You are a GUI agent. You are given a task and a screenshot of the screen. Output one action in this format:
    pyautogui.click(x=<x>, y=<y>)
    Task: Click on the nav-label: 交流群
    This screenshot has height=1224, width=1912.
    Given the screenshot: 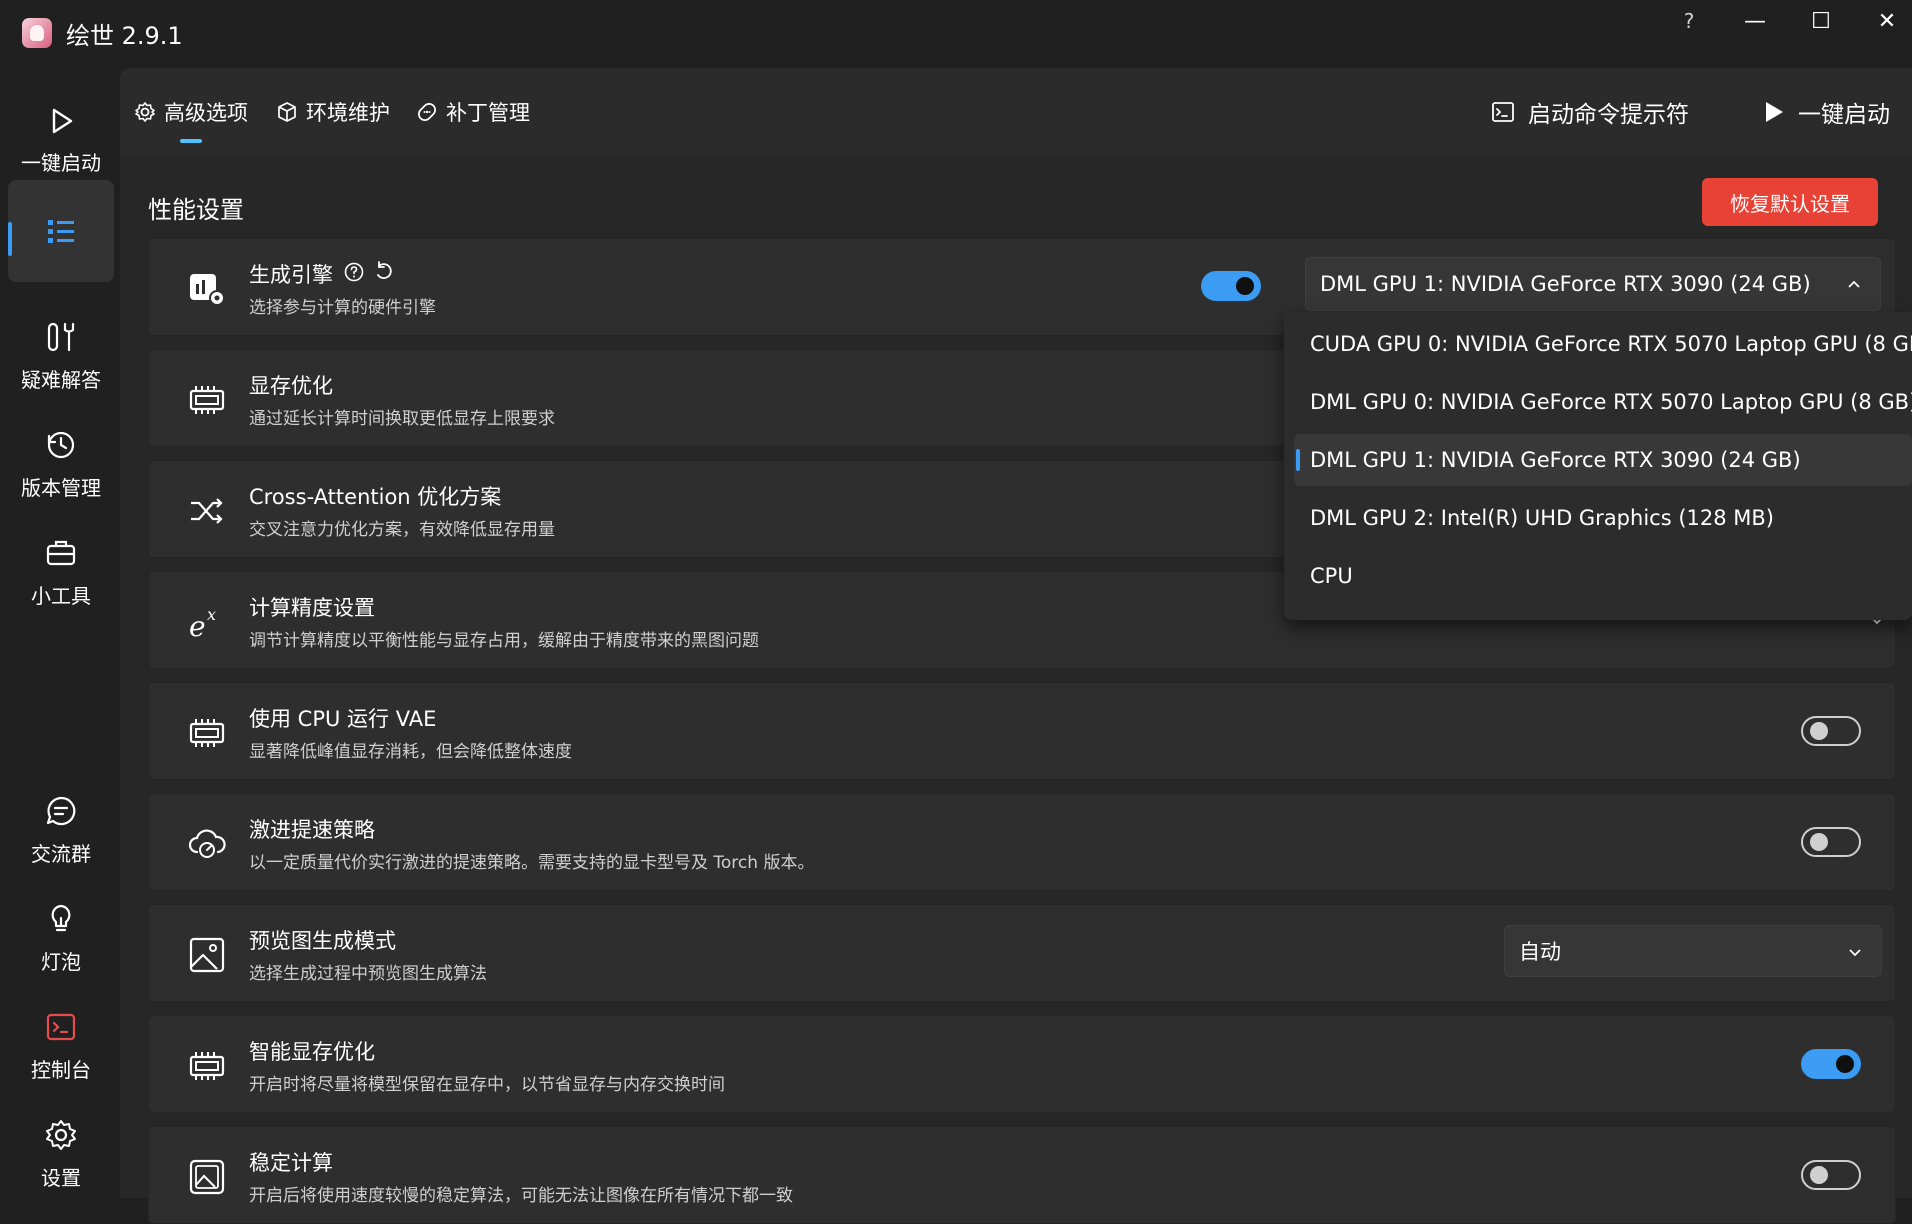 What is the action you would take?
    pyautogui.click(x=61, y=853)
    